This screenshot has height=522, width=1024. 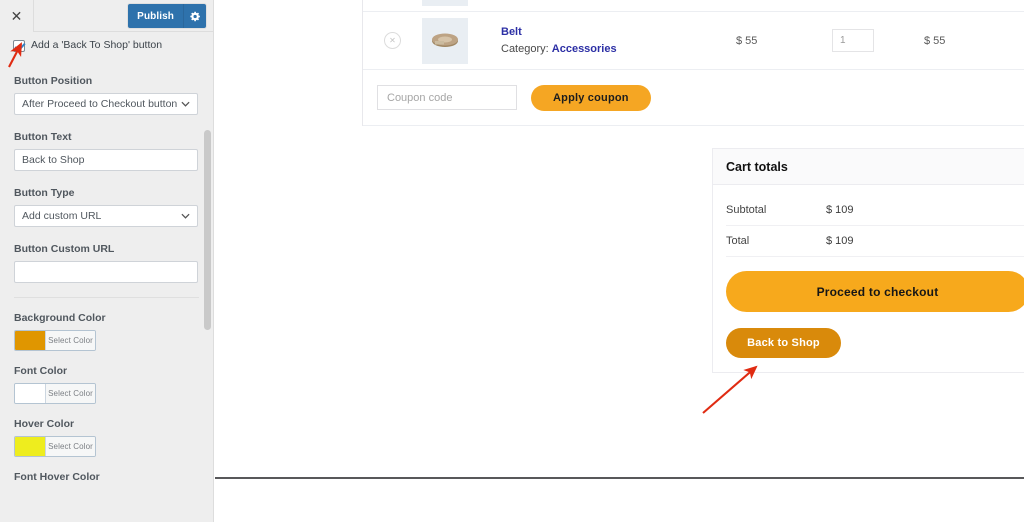 I want to click on back-to-shop-toggle-row: Add a 'Back To Shop' button, so click(x=106, y=42).